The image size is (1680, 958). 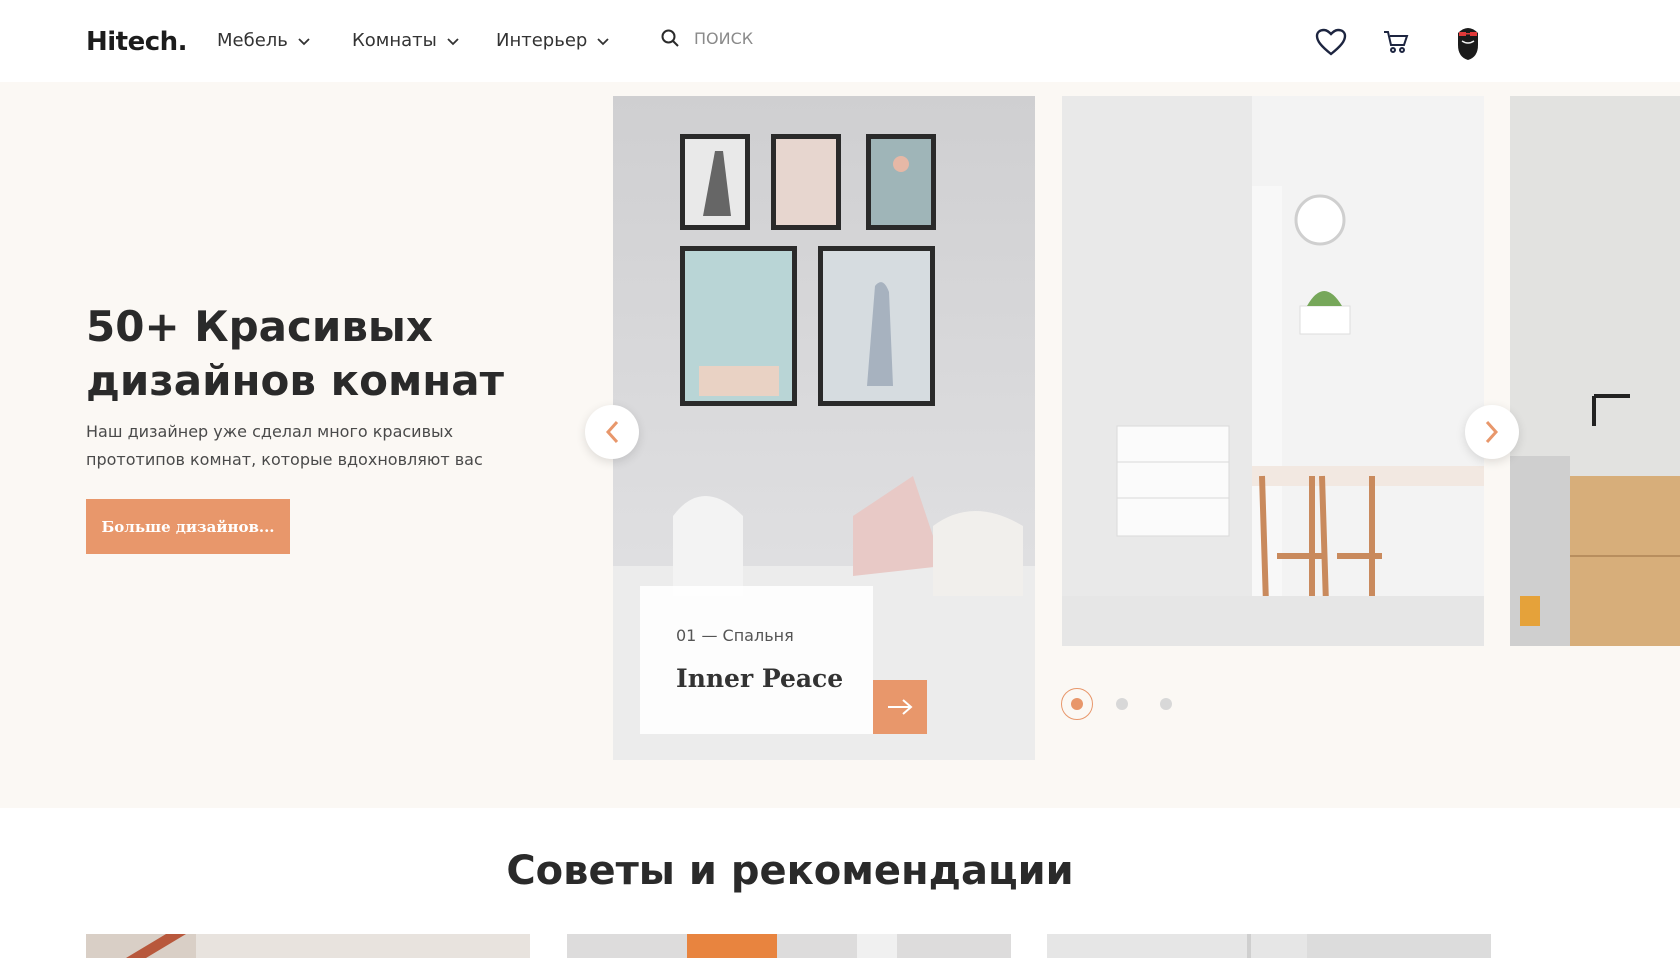 I want to click on chevron-left-icon, so click(x=612, y=432).